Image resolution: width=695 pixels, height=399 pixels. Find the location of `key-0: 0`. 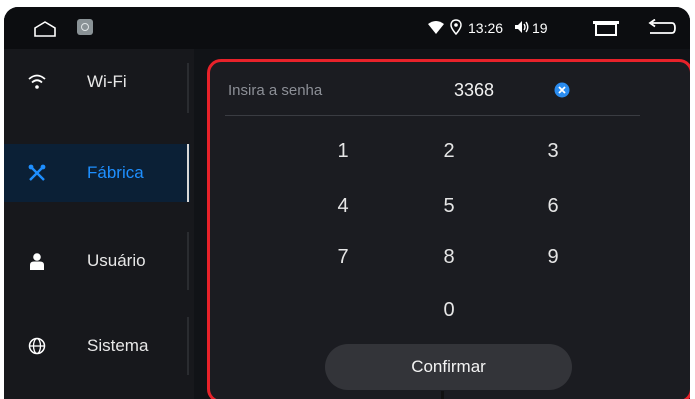

key-0: 0 is located at coordinates (449, 310).